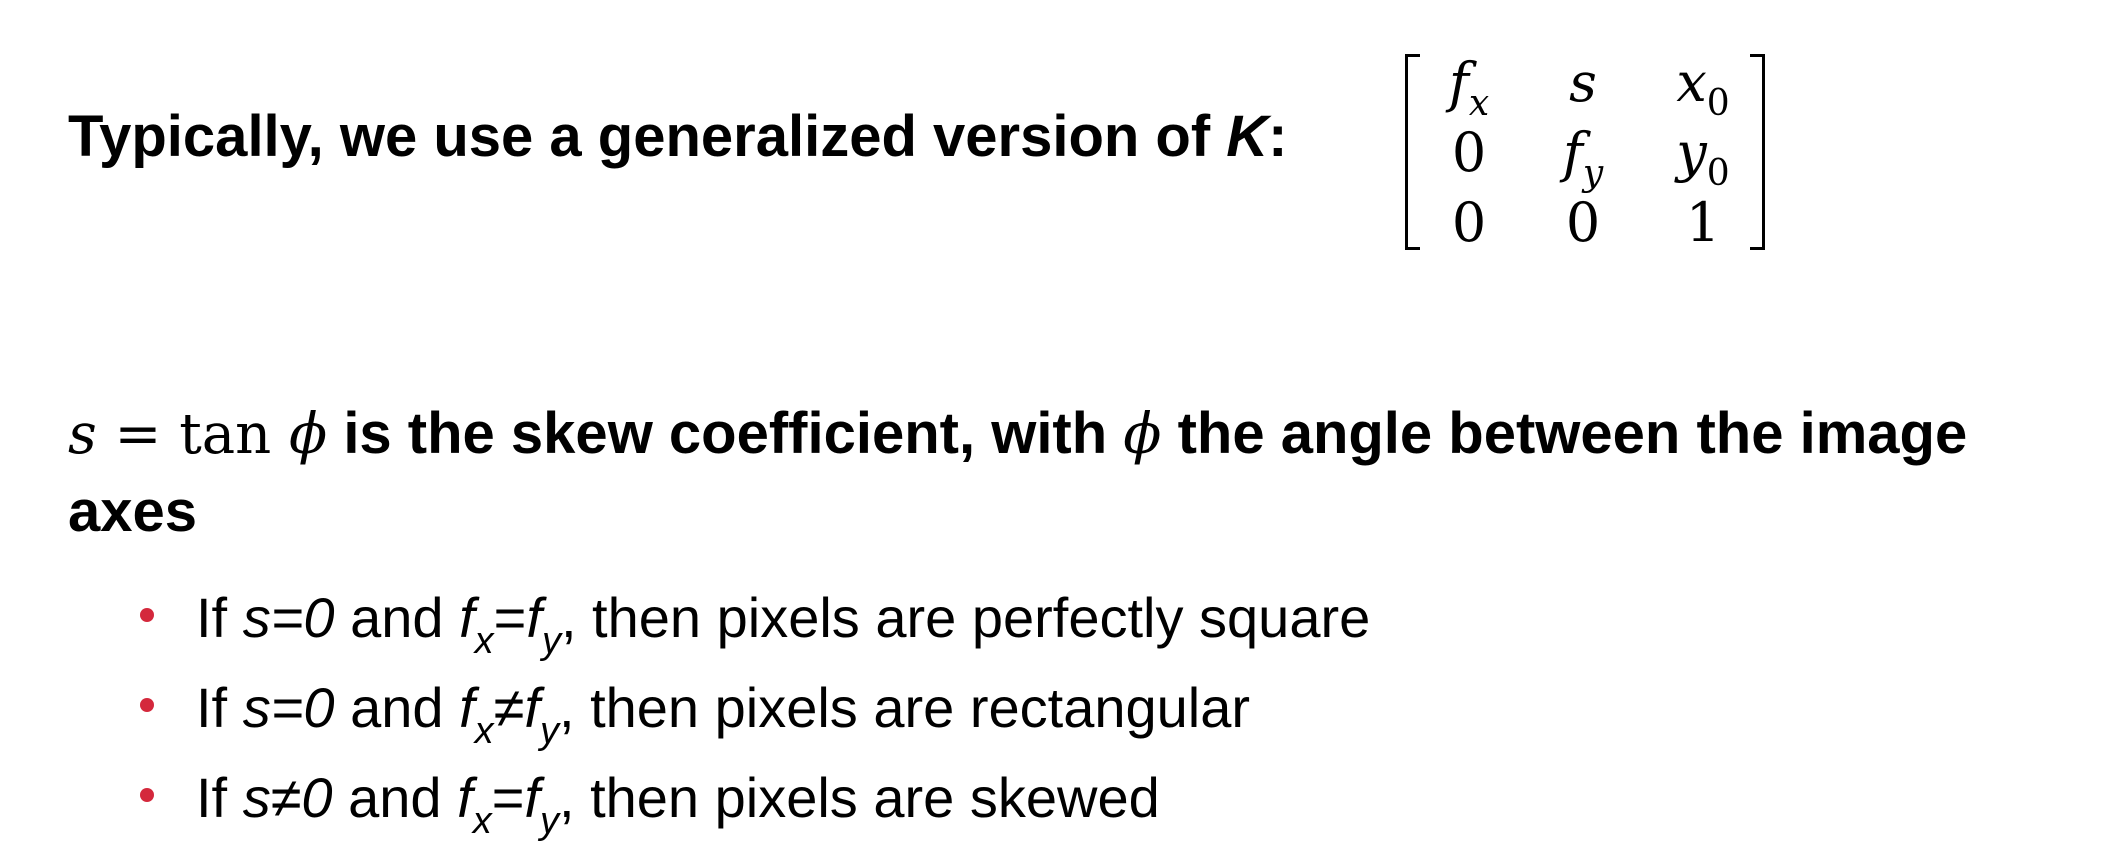 The height and width of the screenshot is (868, 2114). What do you see at coordinates (1247, 136) in the screenshot?
I see `heading-symbol-k: K` at bounding box center [1247, 136].